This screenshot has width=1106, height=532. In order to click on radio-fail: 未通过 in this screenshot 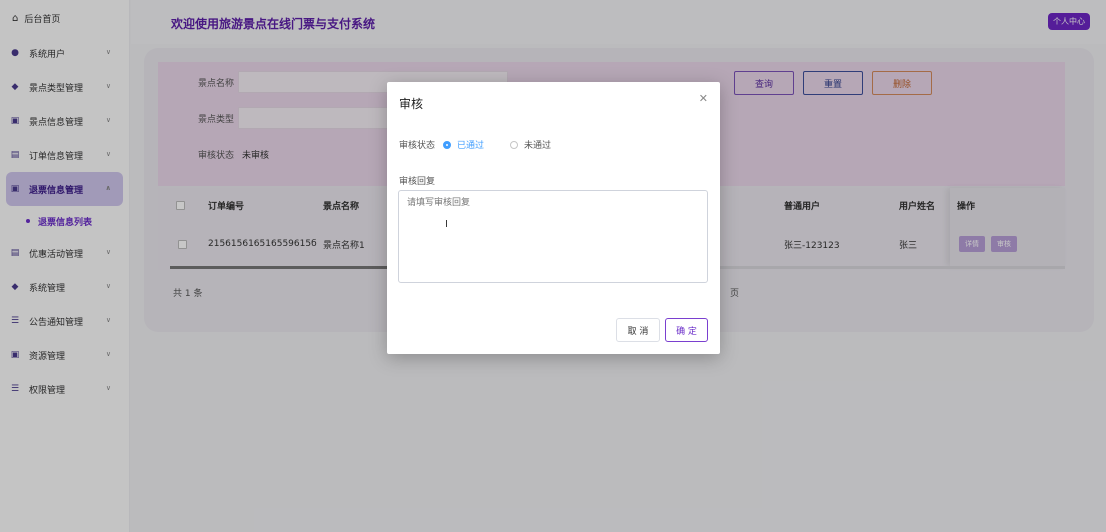, I will do `click(530, 144)`.